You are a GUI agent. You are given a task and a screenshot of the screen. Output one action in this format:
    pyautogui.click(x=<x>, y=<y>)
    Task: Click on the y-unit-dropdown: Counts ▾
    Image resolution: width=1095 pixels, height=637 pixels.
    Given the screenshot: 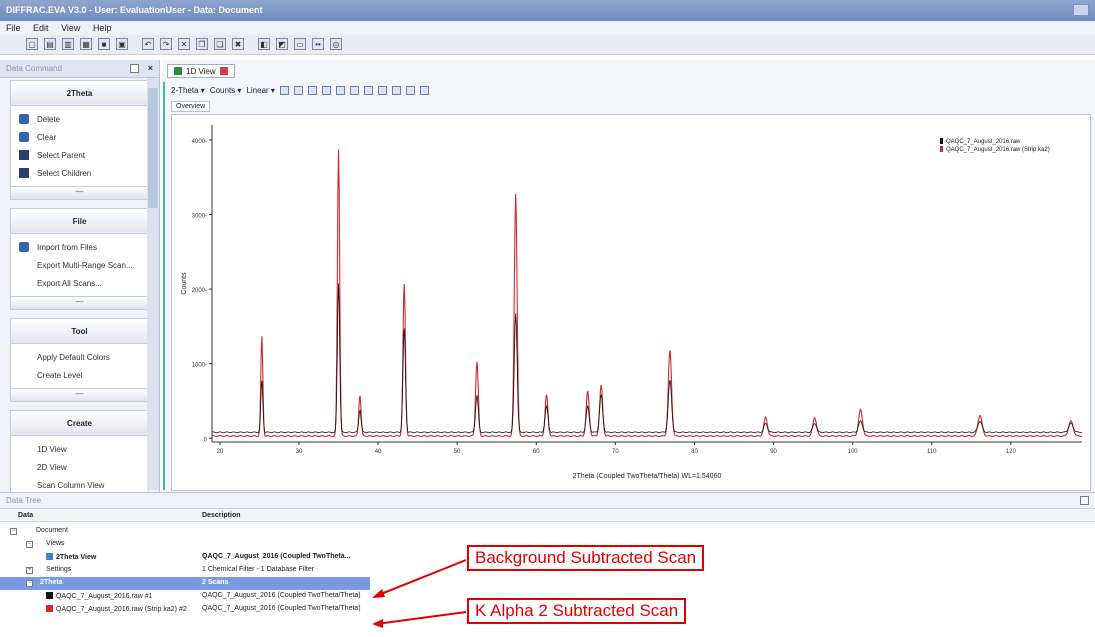 What is the action you would take?
    pyautogui.click(x=226, y=90)
    